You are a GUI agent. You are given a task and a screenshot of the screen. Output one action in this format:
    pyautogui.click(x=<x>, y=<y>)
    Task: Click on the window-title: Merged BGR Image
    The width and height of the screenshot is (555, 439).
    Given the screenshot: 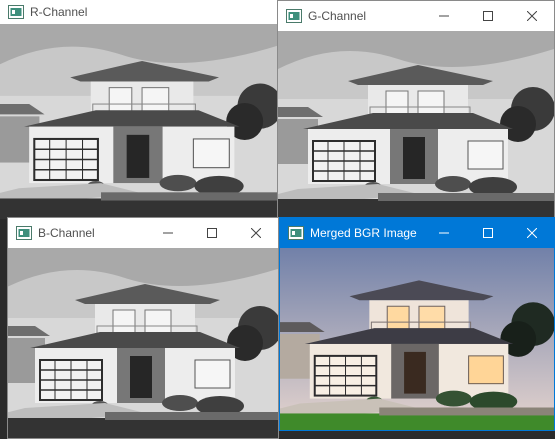 What is the action you would take?
    pyautogui.click(x=363, y=233)
    